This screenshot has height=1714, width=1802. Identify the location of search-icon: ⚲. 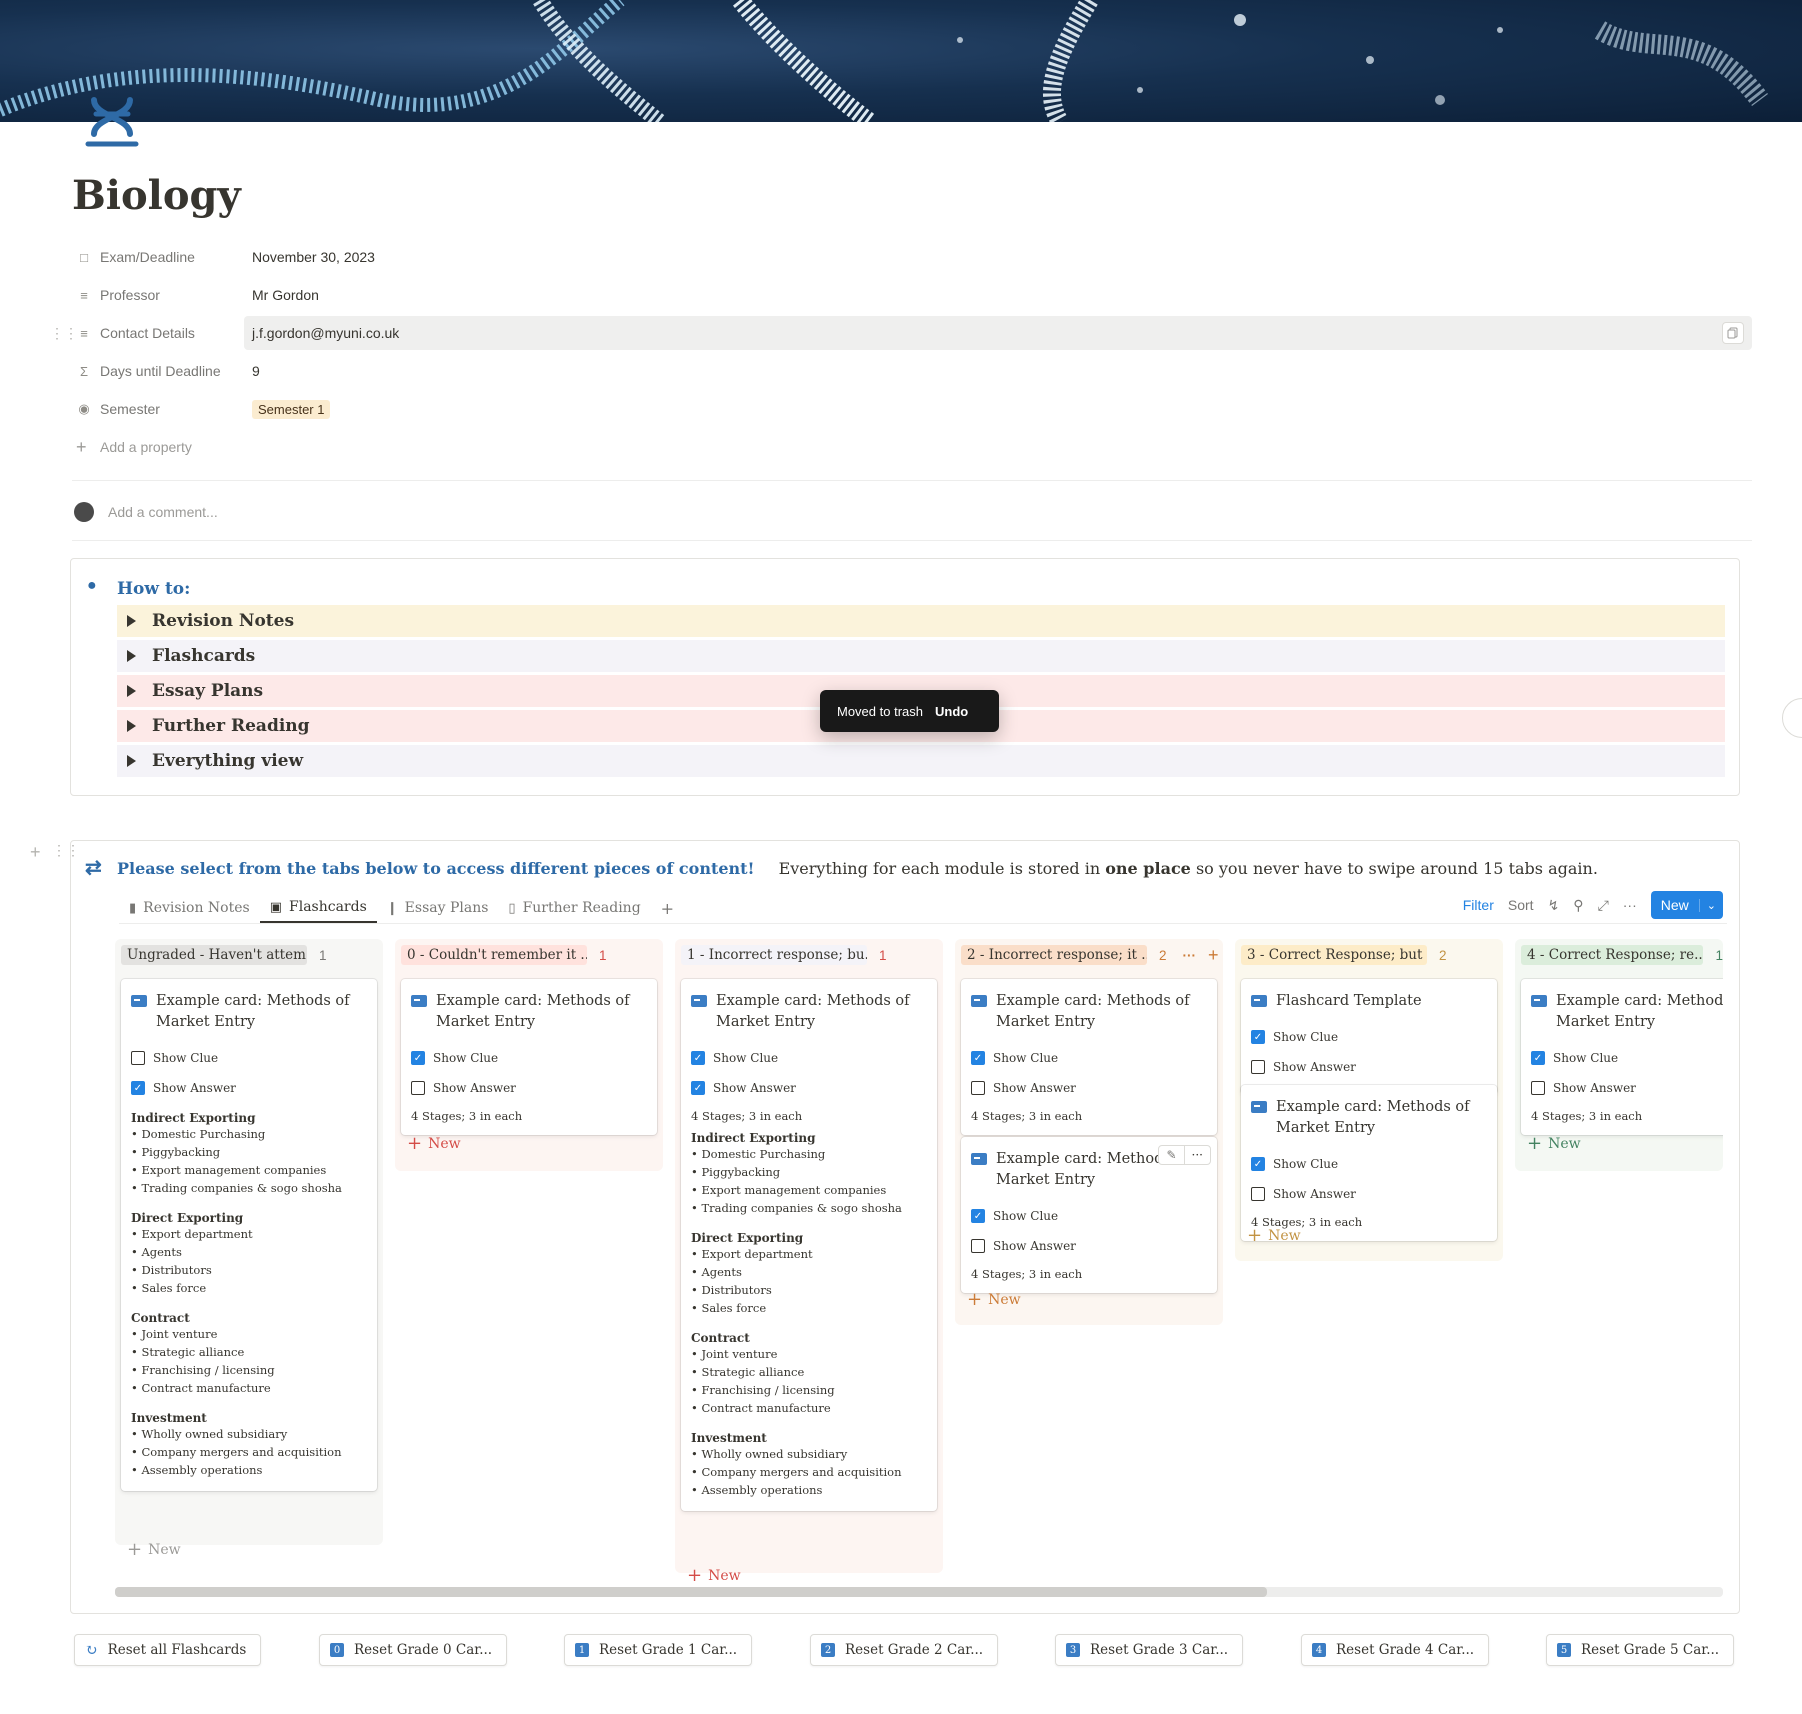
(1578, 905).